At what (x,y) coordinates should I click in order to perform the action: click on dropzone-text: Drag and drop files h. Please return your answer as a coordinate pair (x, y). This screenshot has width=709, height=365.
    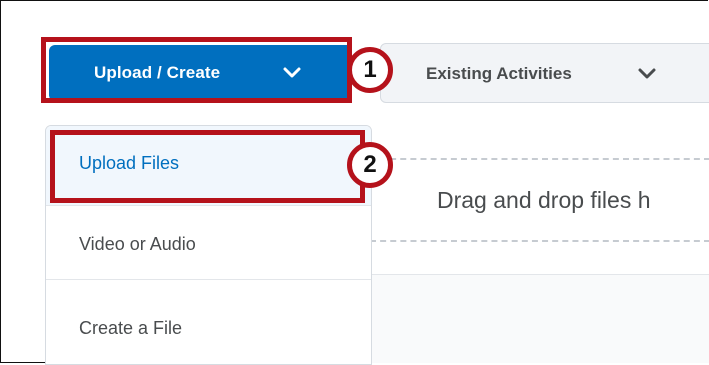
    Looking at the image, I should click on (544, 200).